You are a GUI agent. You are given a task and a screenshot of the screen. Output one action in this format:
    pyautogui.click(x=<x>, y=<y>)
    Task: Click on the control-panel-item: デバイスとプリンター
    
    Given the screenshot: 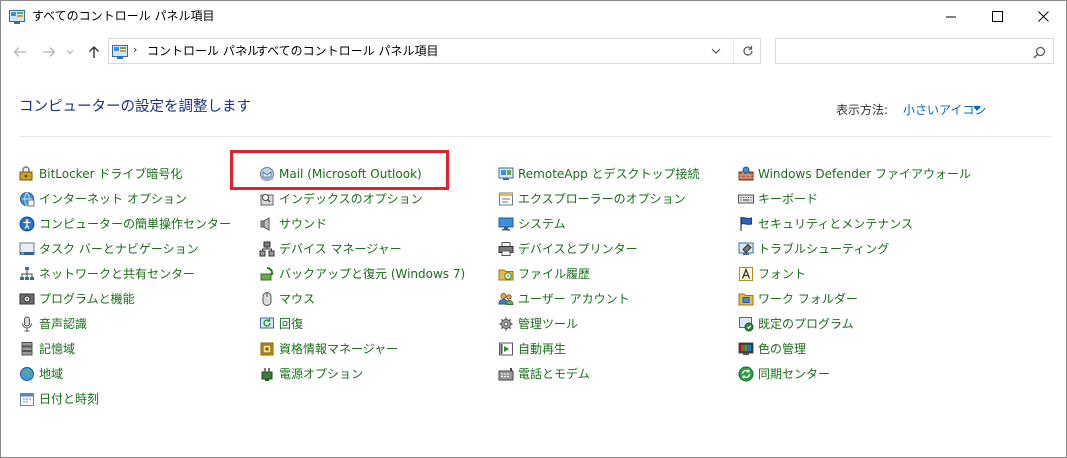 What is the action you would take?
    pyautogui.click(x=568, y=249)
    